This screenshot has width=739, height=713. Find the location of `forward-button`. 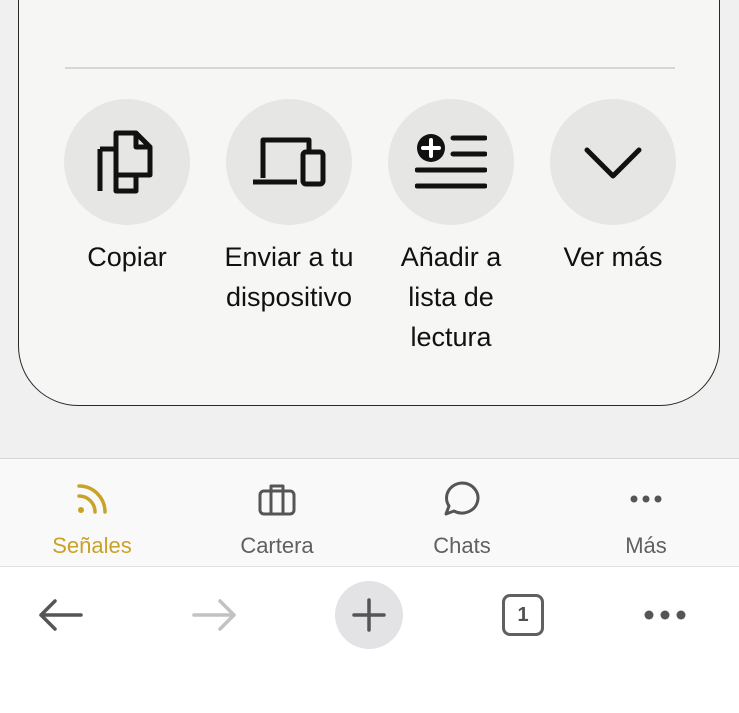

forward-button is located at coordinates (215, 615).